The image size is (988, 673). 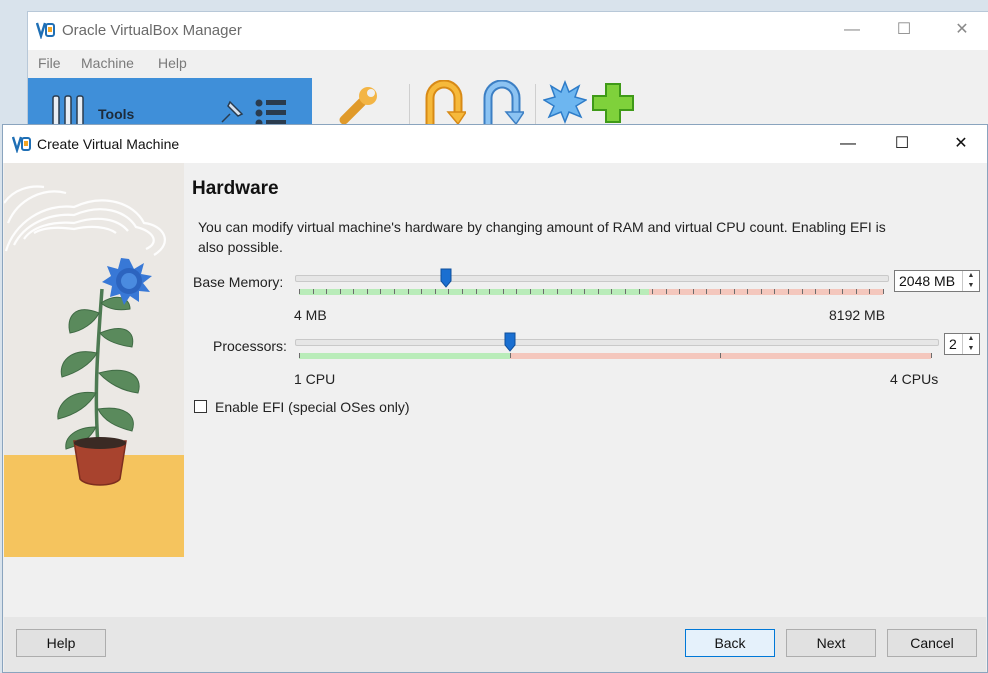 I want to click on processors-slider-track, so click(x=617, y=342).